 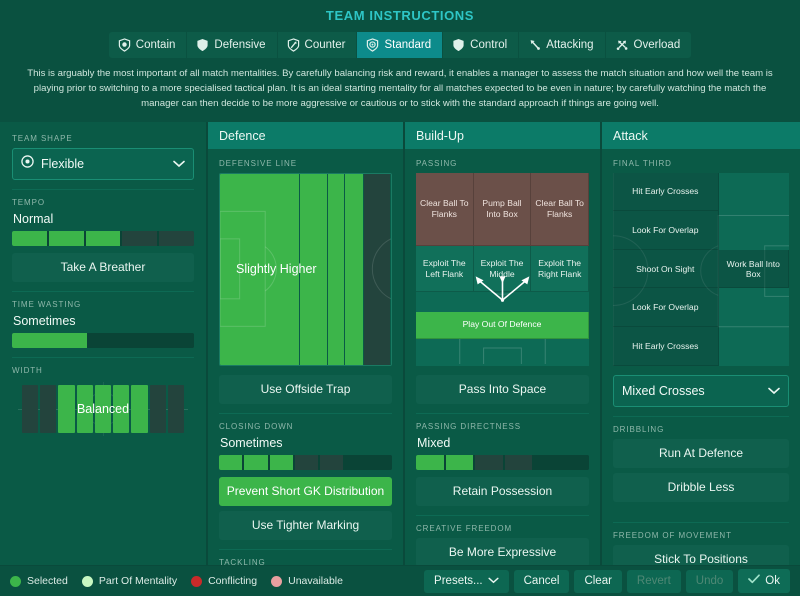 What do you see at coordinates (155, 45) in the screenshot?
I see `mentality-tab-label: Contain` at bounding box center [155, 45].